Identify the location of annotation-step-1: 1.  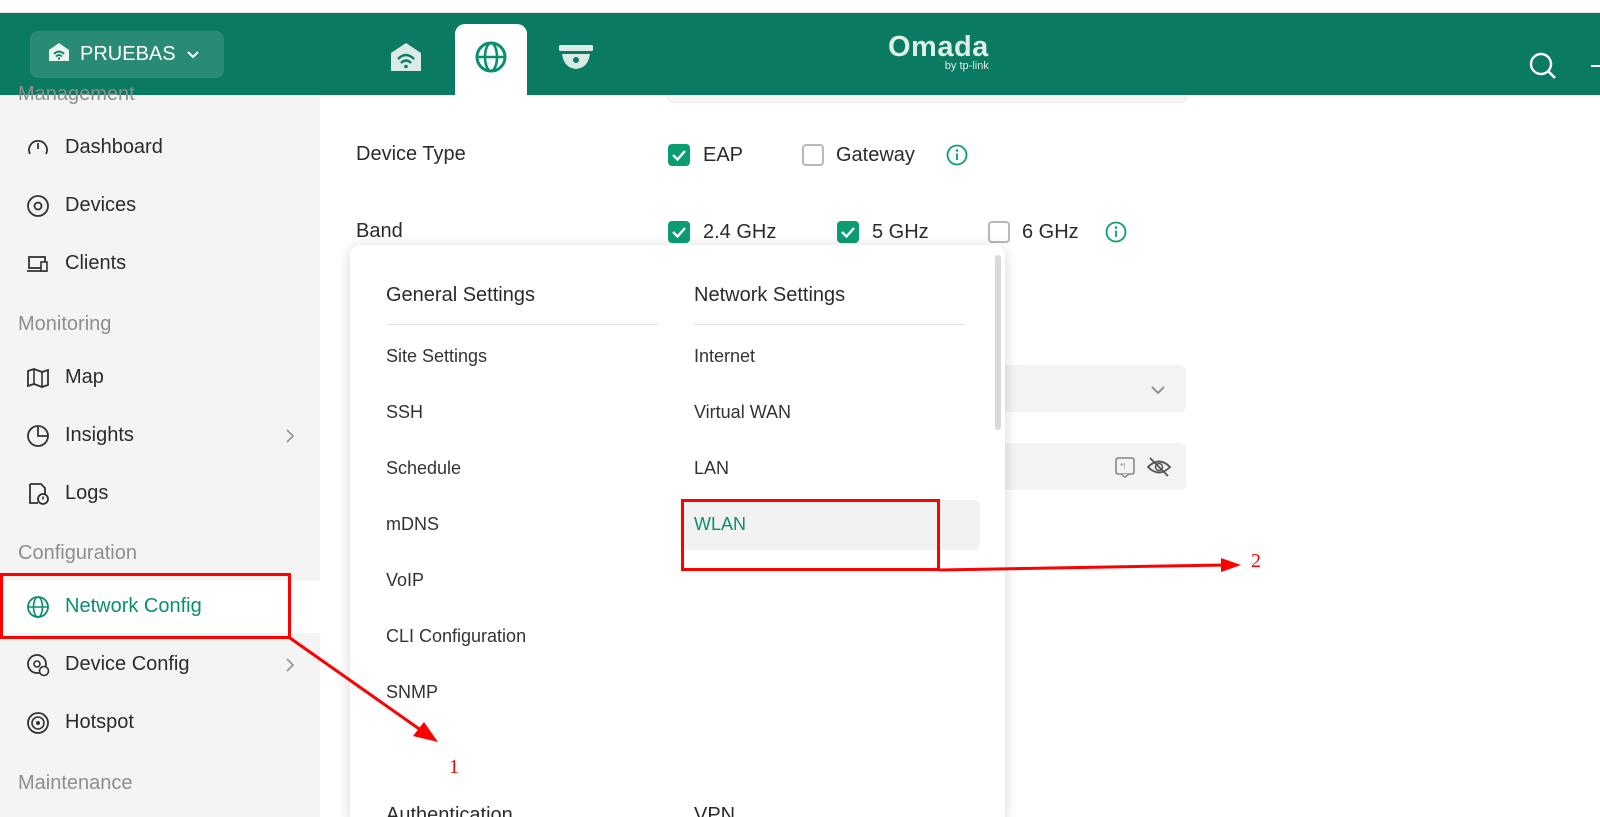
(454, 767).